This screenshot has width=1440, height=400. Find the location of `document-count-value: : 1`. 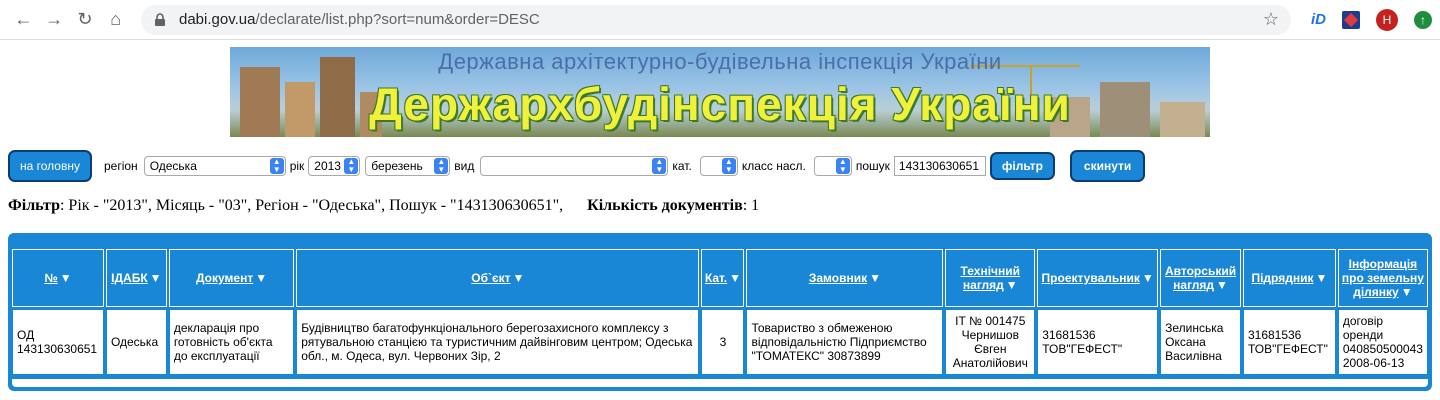

document-count-value: : 1 is located at coordinates (751, 205).